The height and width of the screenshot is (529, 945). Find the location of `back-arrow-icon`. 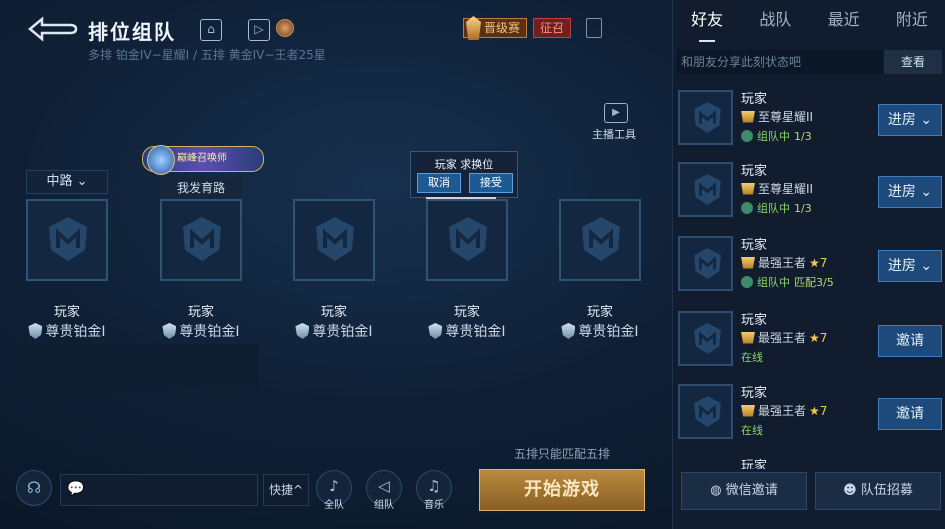

back-arrow-icon is located at coordinates (52, 29).